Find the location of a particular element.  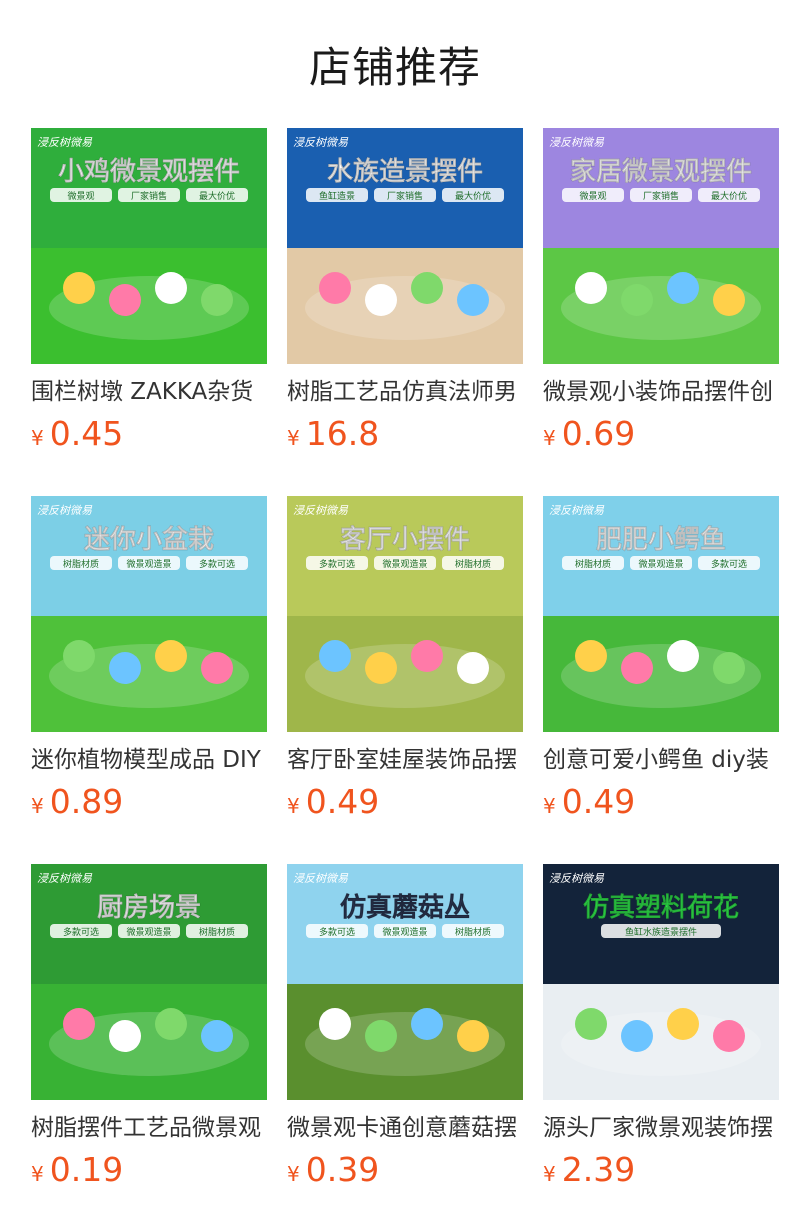

product-price: ¥0.69 is located at coordinates (661, 437).